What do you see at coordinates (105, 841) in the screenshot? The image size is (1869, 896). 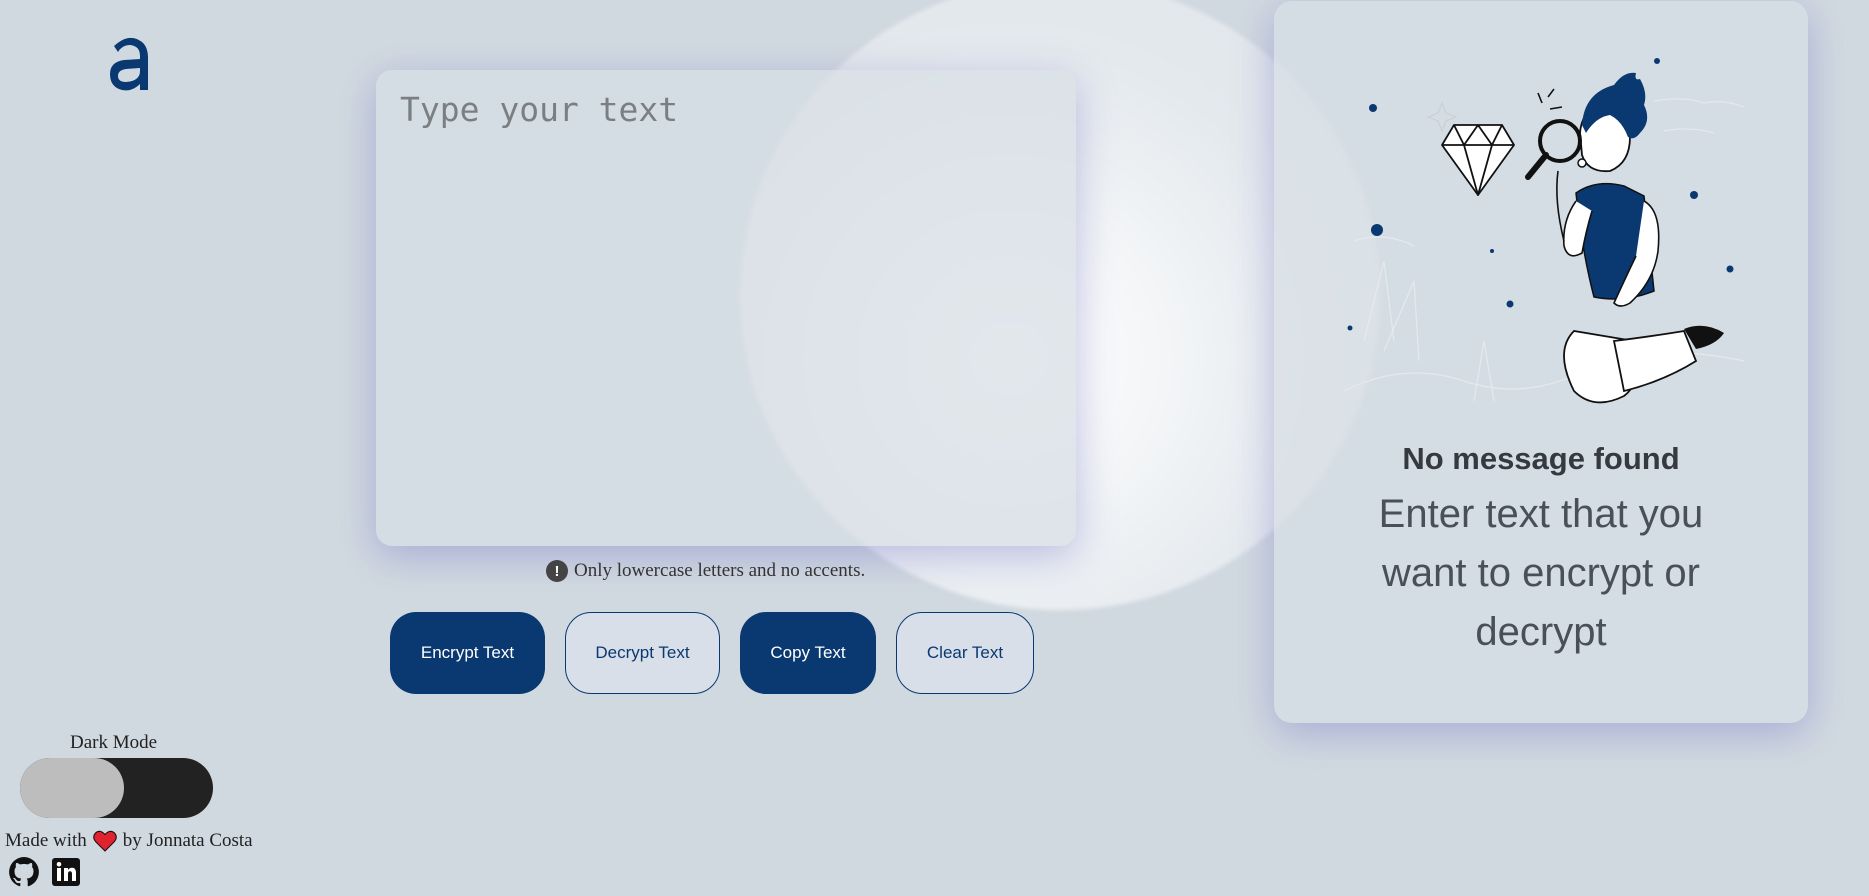 I see `heart-icon` at bounding box center [105, 841].